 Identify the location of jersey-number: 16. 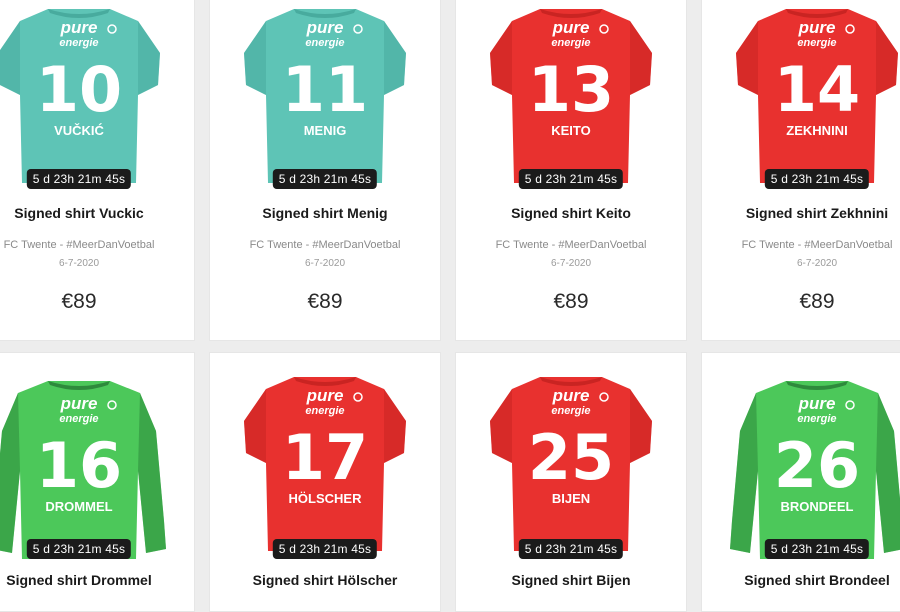
(79, 465).